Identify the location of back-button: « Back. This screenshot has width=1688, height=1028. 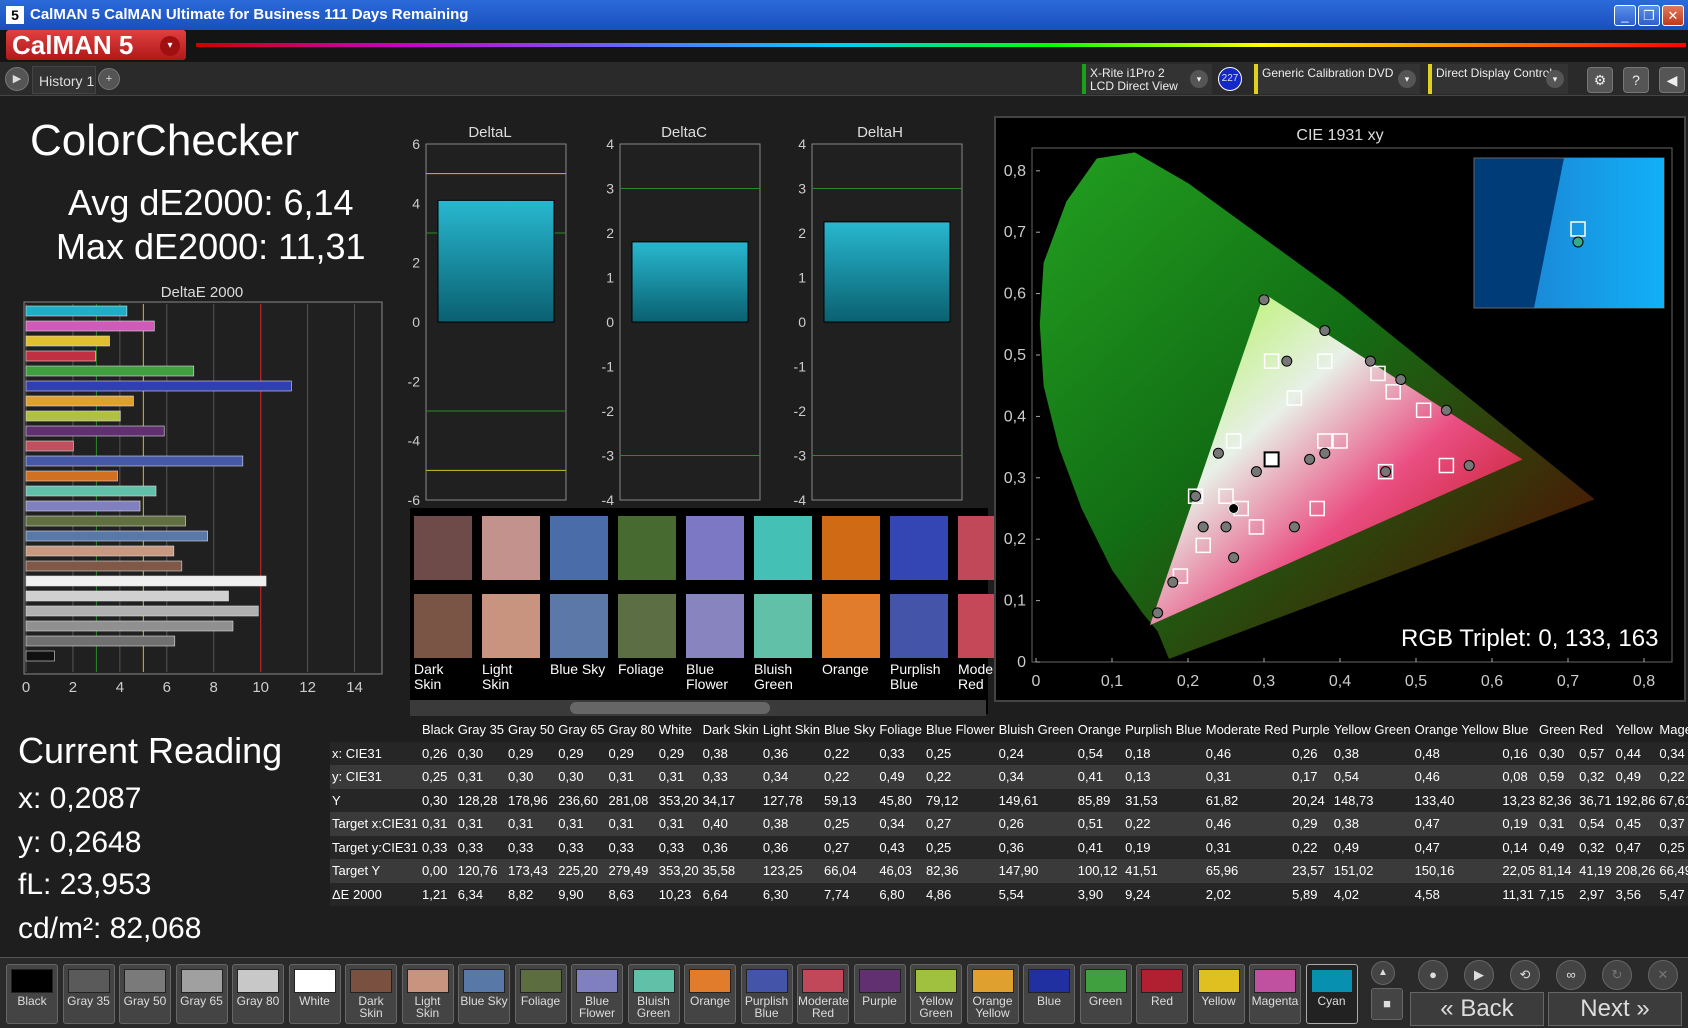
(1477, 1009).